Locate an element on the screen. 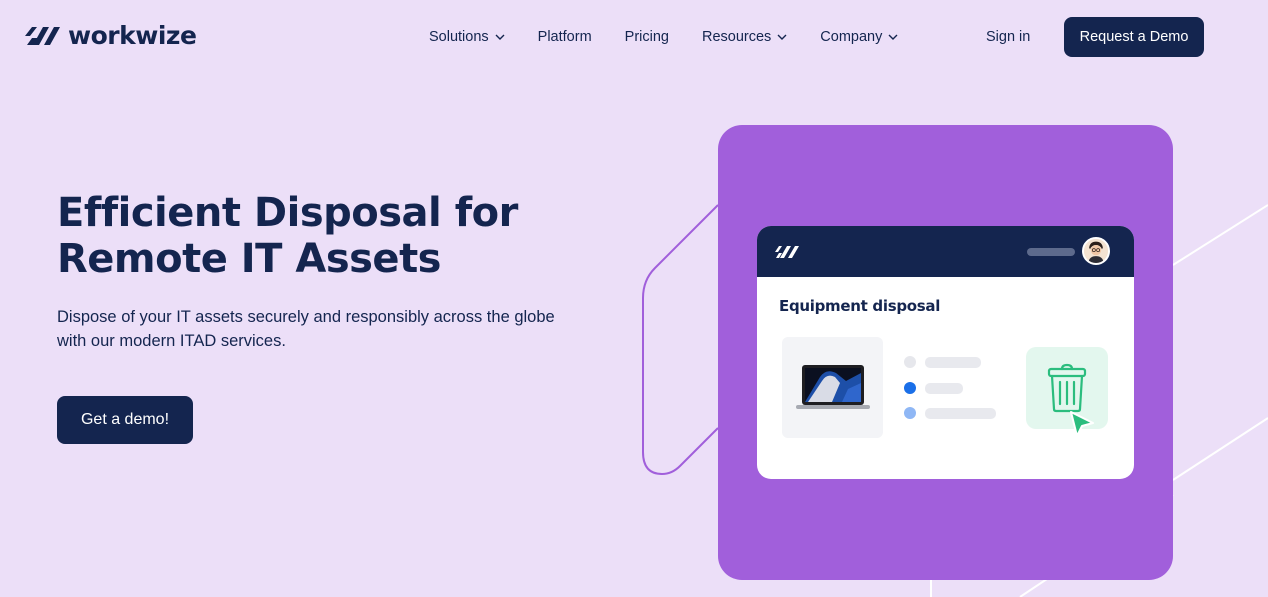 Image resolution: width=1268 pixels, height=597 pixels. nav-item-resources: Resources is located at coordinates (744, 37).